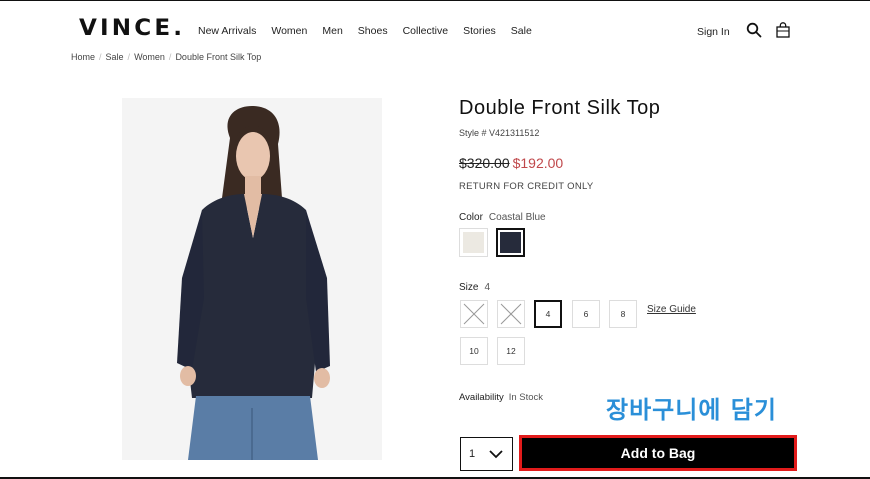  I want to click on price-block: $320.00 $192.00, so click(511, 163).